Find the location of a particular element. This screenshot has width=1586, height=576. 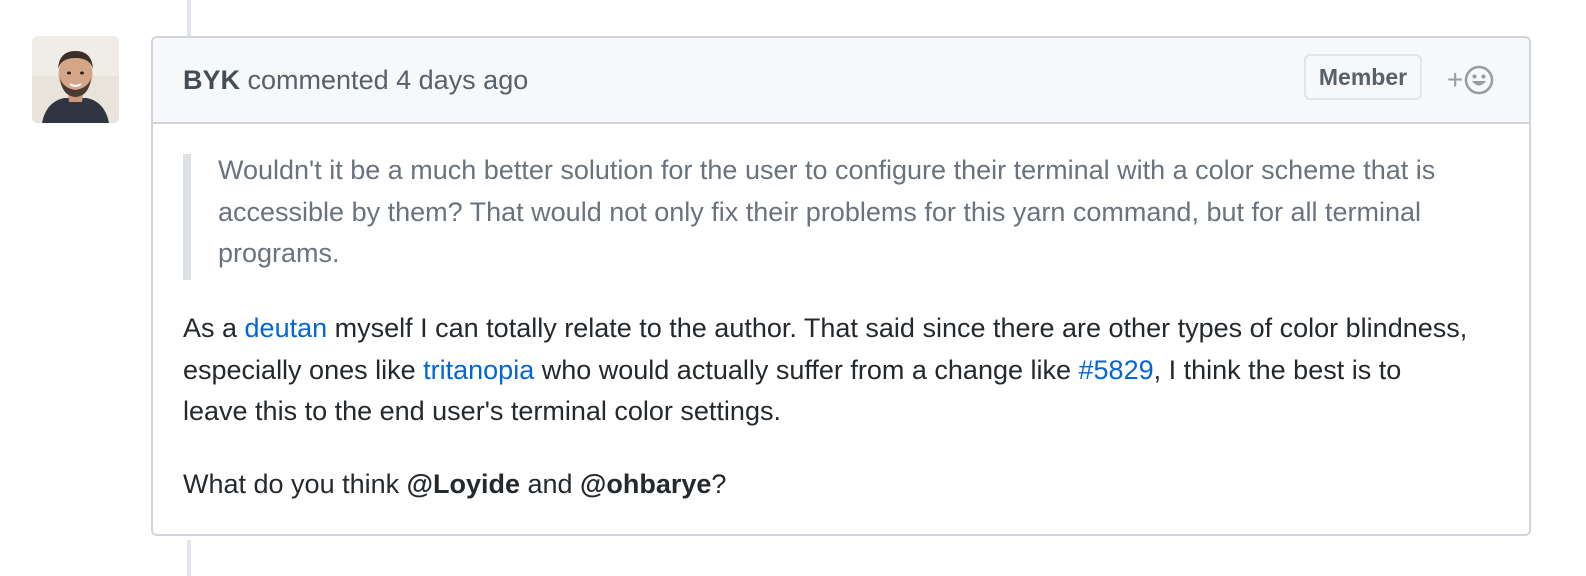

para2-text-1: What do you think is located at coordinates (295, 484).